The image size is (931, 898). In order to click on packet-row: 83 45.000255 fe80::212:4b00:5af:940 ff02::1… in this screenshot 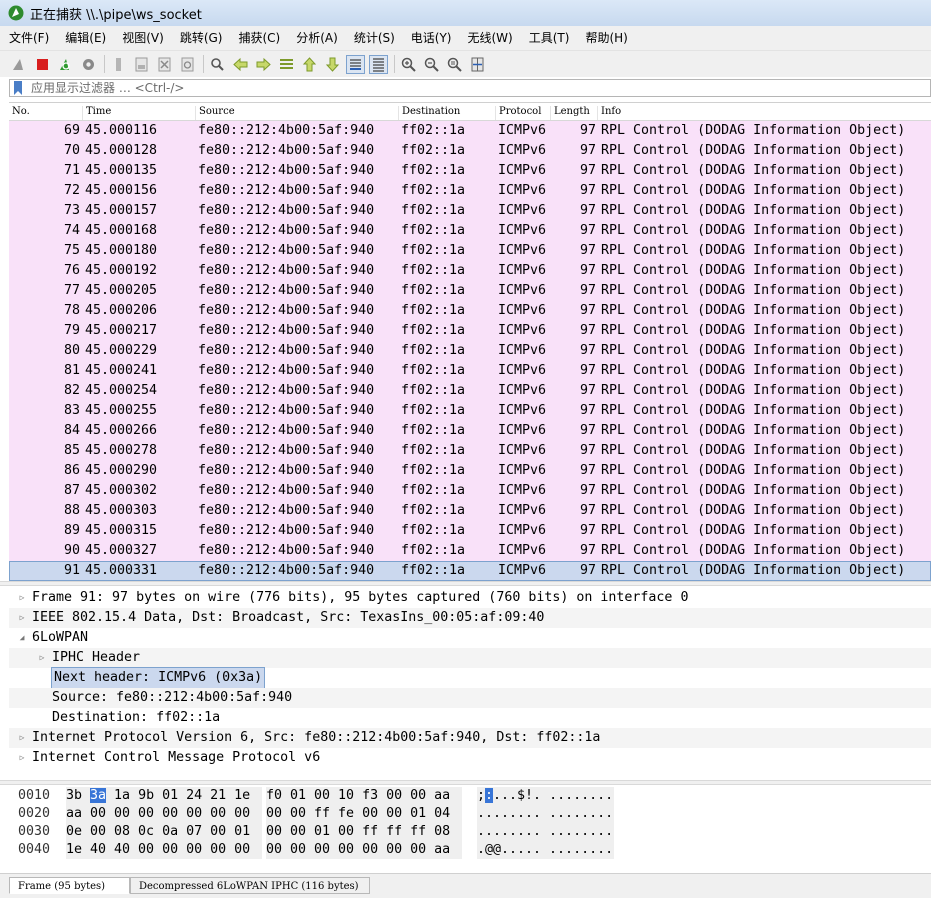, I will do `click(470, 411)`.